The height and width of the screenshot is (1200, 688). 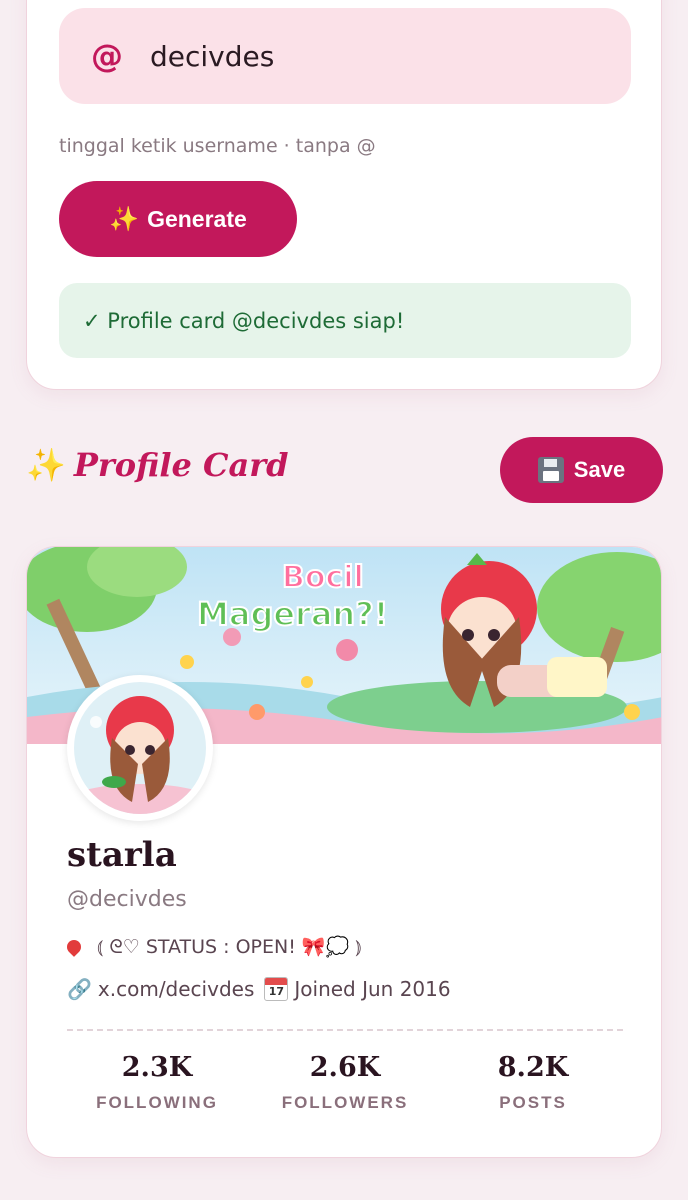 I want to click on profile-joined-text: Joined Jun 2016, so click(x=372, y=989).